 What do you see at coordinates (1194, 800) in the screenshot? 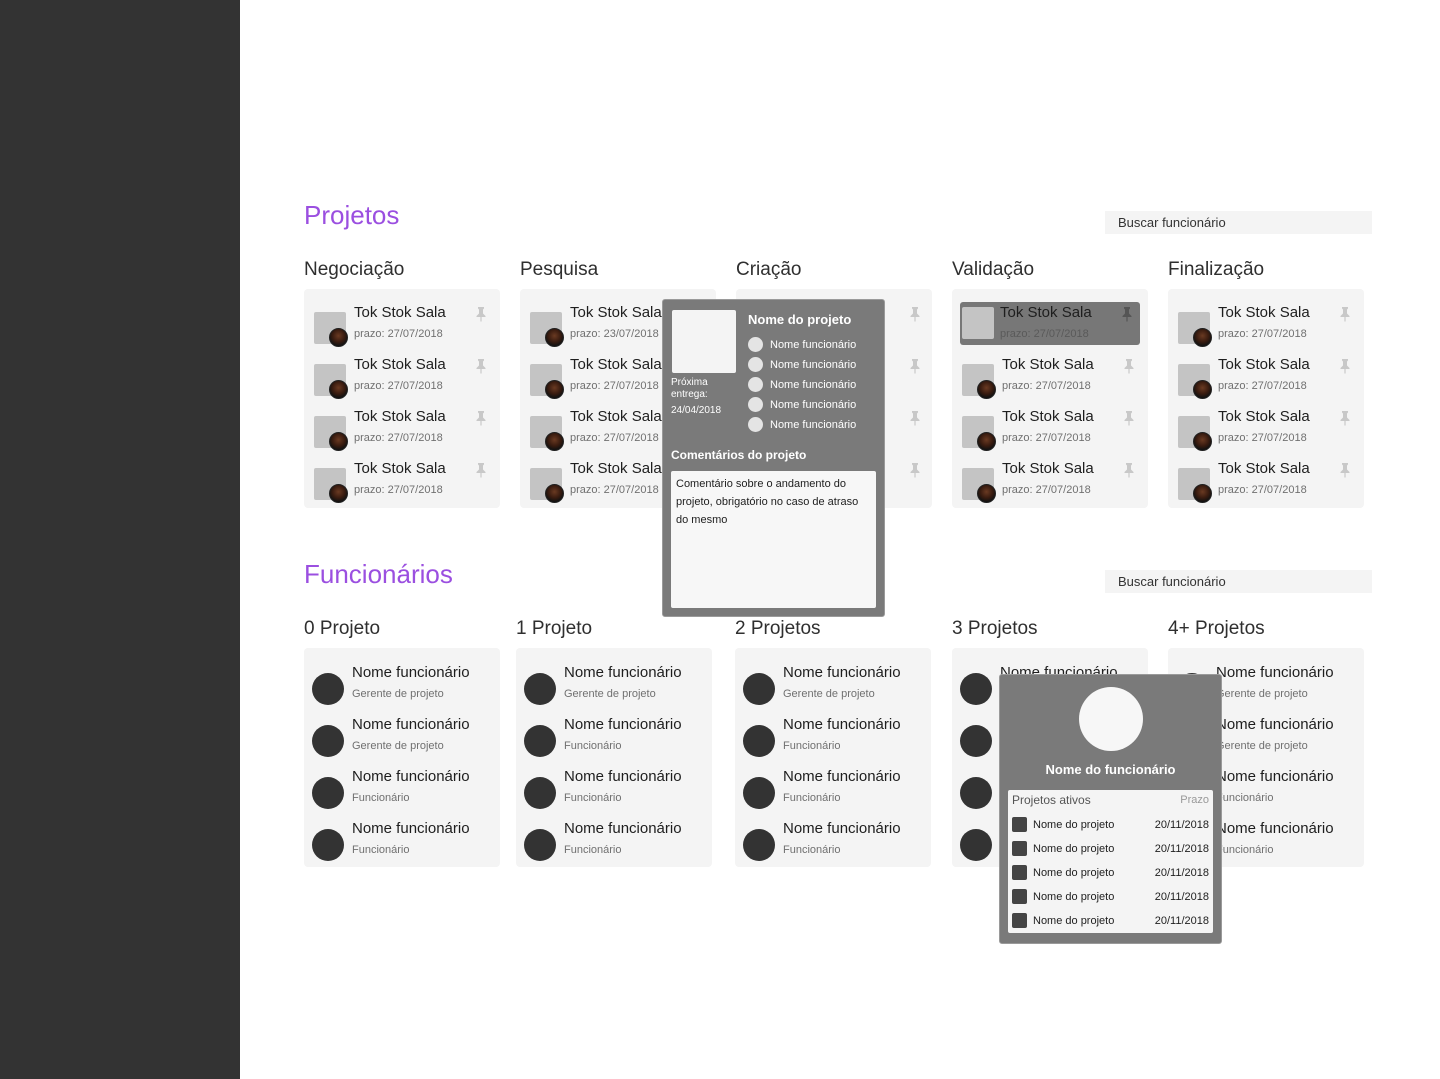
I see `deadline-header: Prazo` at bounding box center [1194, 800].